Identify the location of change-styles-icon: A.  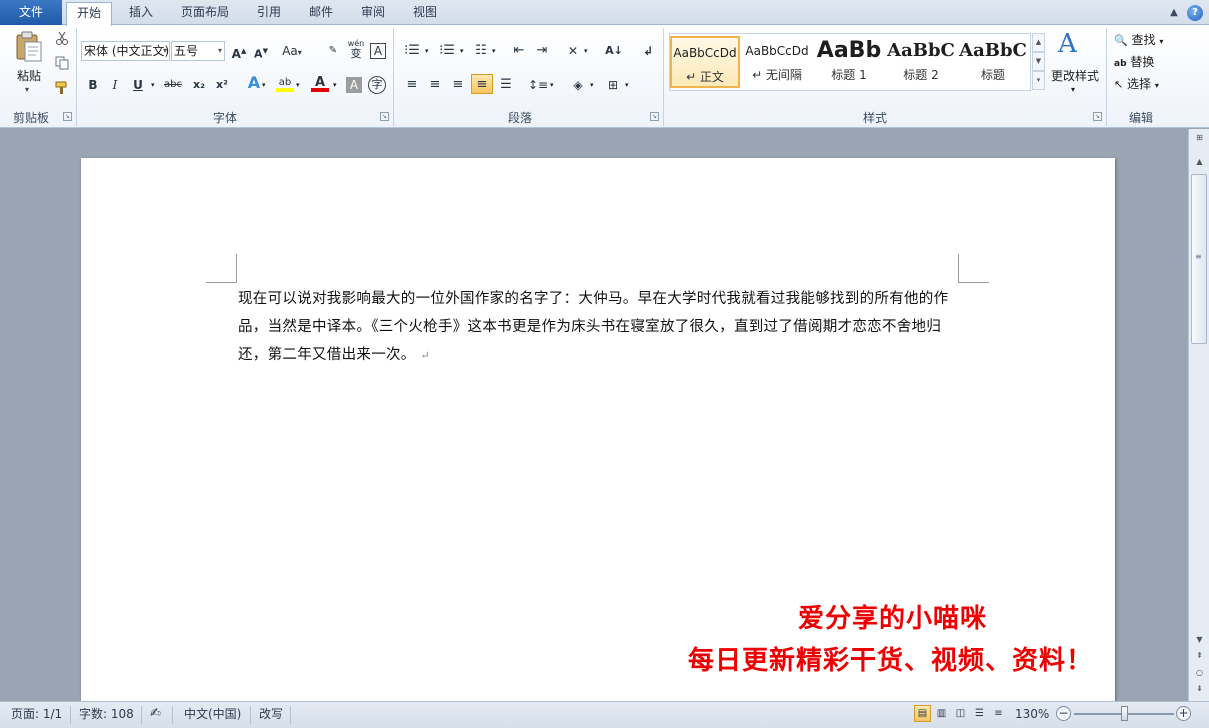
(1067, 44).